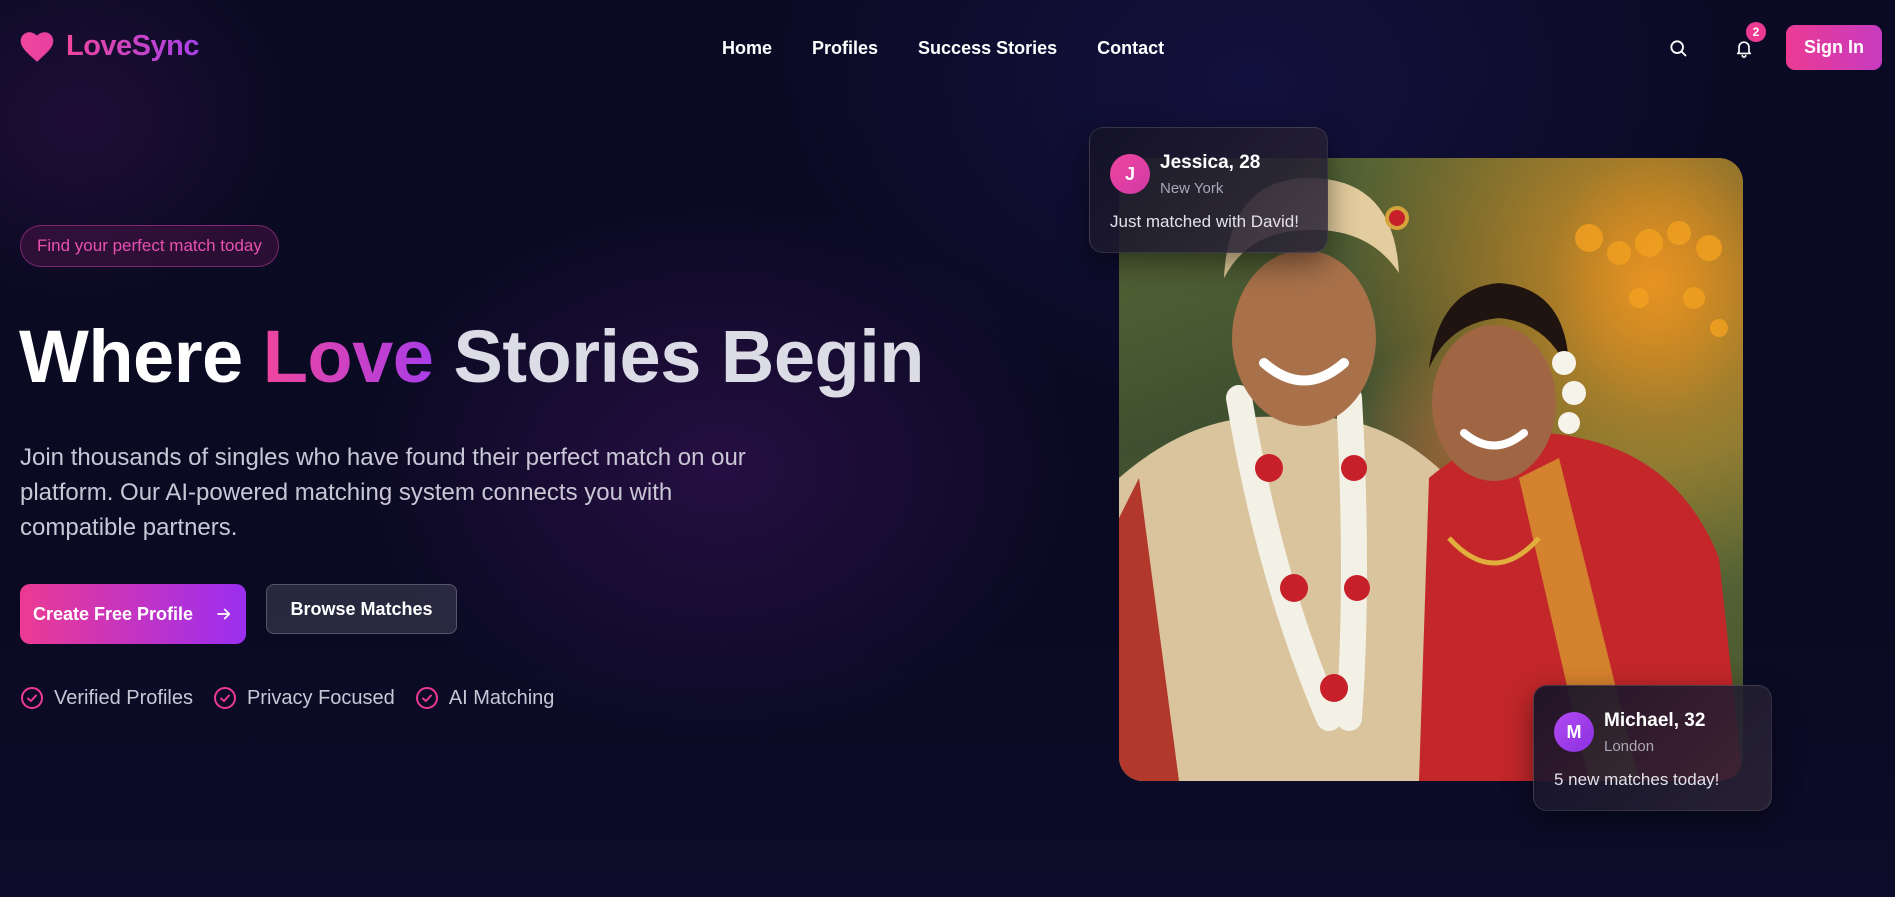 The image size is (1895, 897). What do you see at coordinates (1210, 162) in the screenshot?
I see `card-name: Jessica, 28` at bounding box center [1210, 162].